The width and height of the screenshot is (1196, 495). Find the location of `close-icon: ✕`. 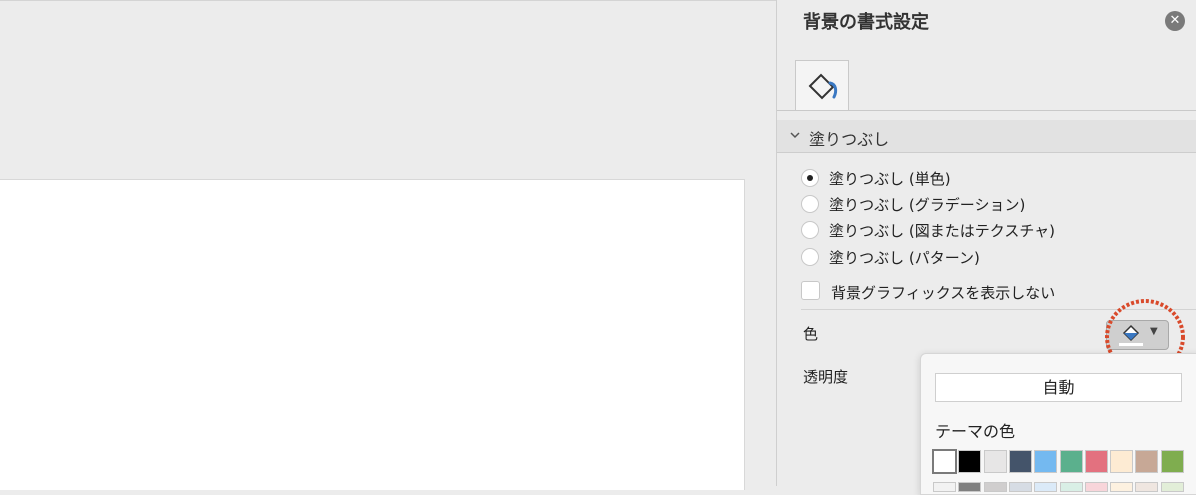

close-icon: ✕ is located at coordinates (1175, 21).